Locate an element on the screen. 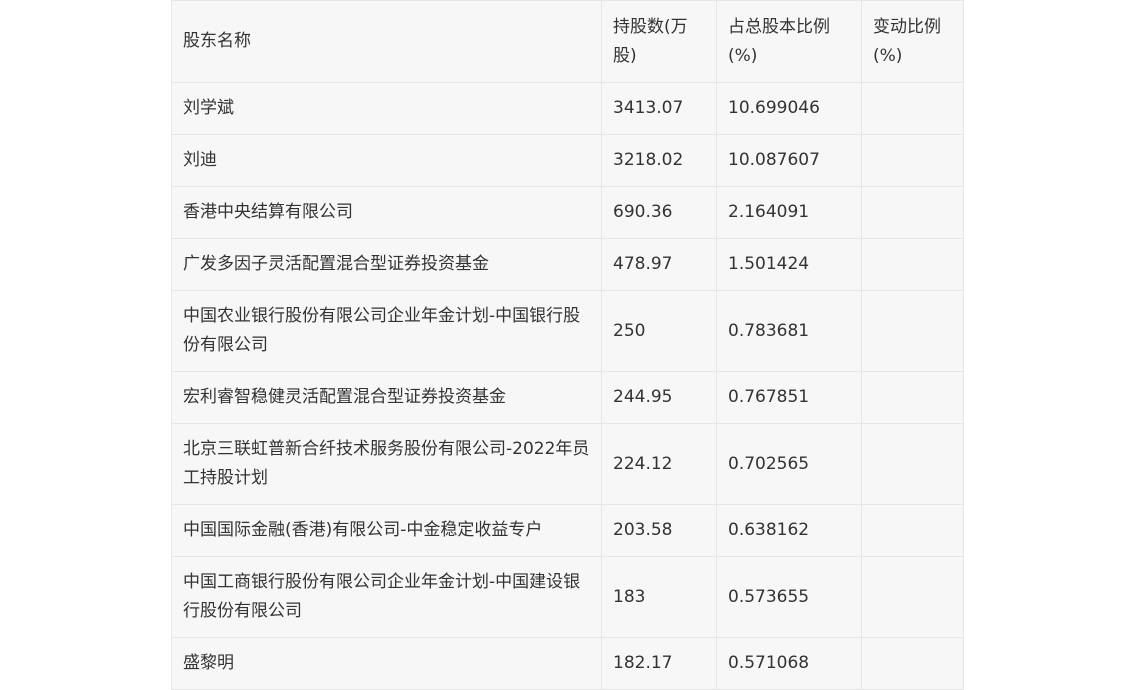  cell-name: 中国工商银行股份有限公司企业年金计划-中国建设银行股份有限公司 is located at coordinates (386, 597).